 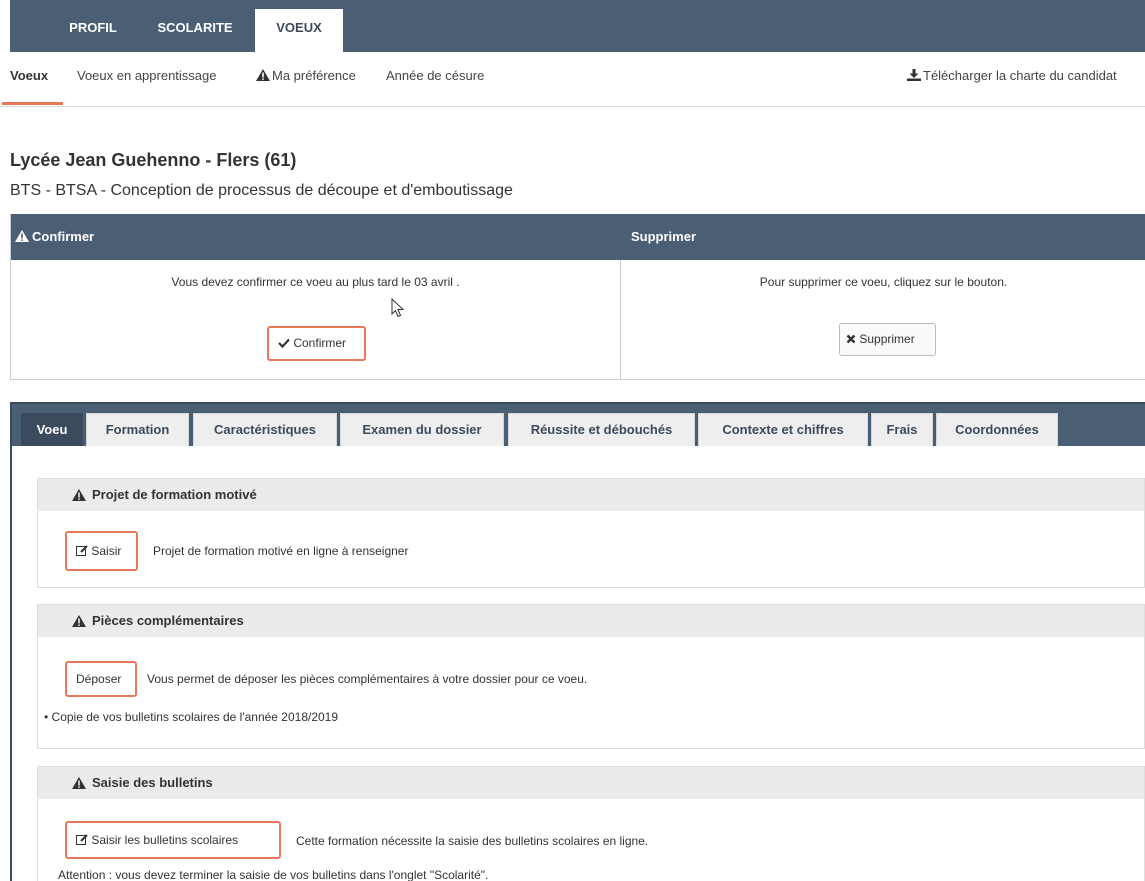 I want to click on saisir-projet-button: Saisir, so click(x=101, y=551).